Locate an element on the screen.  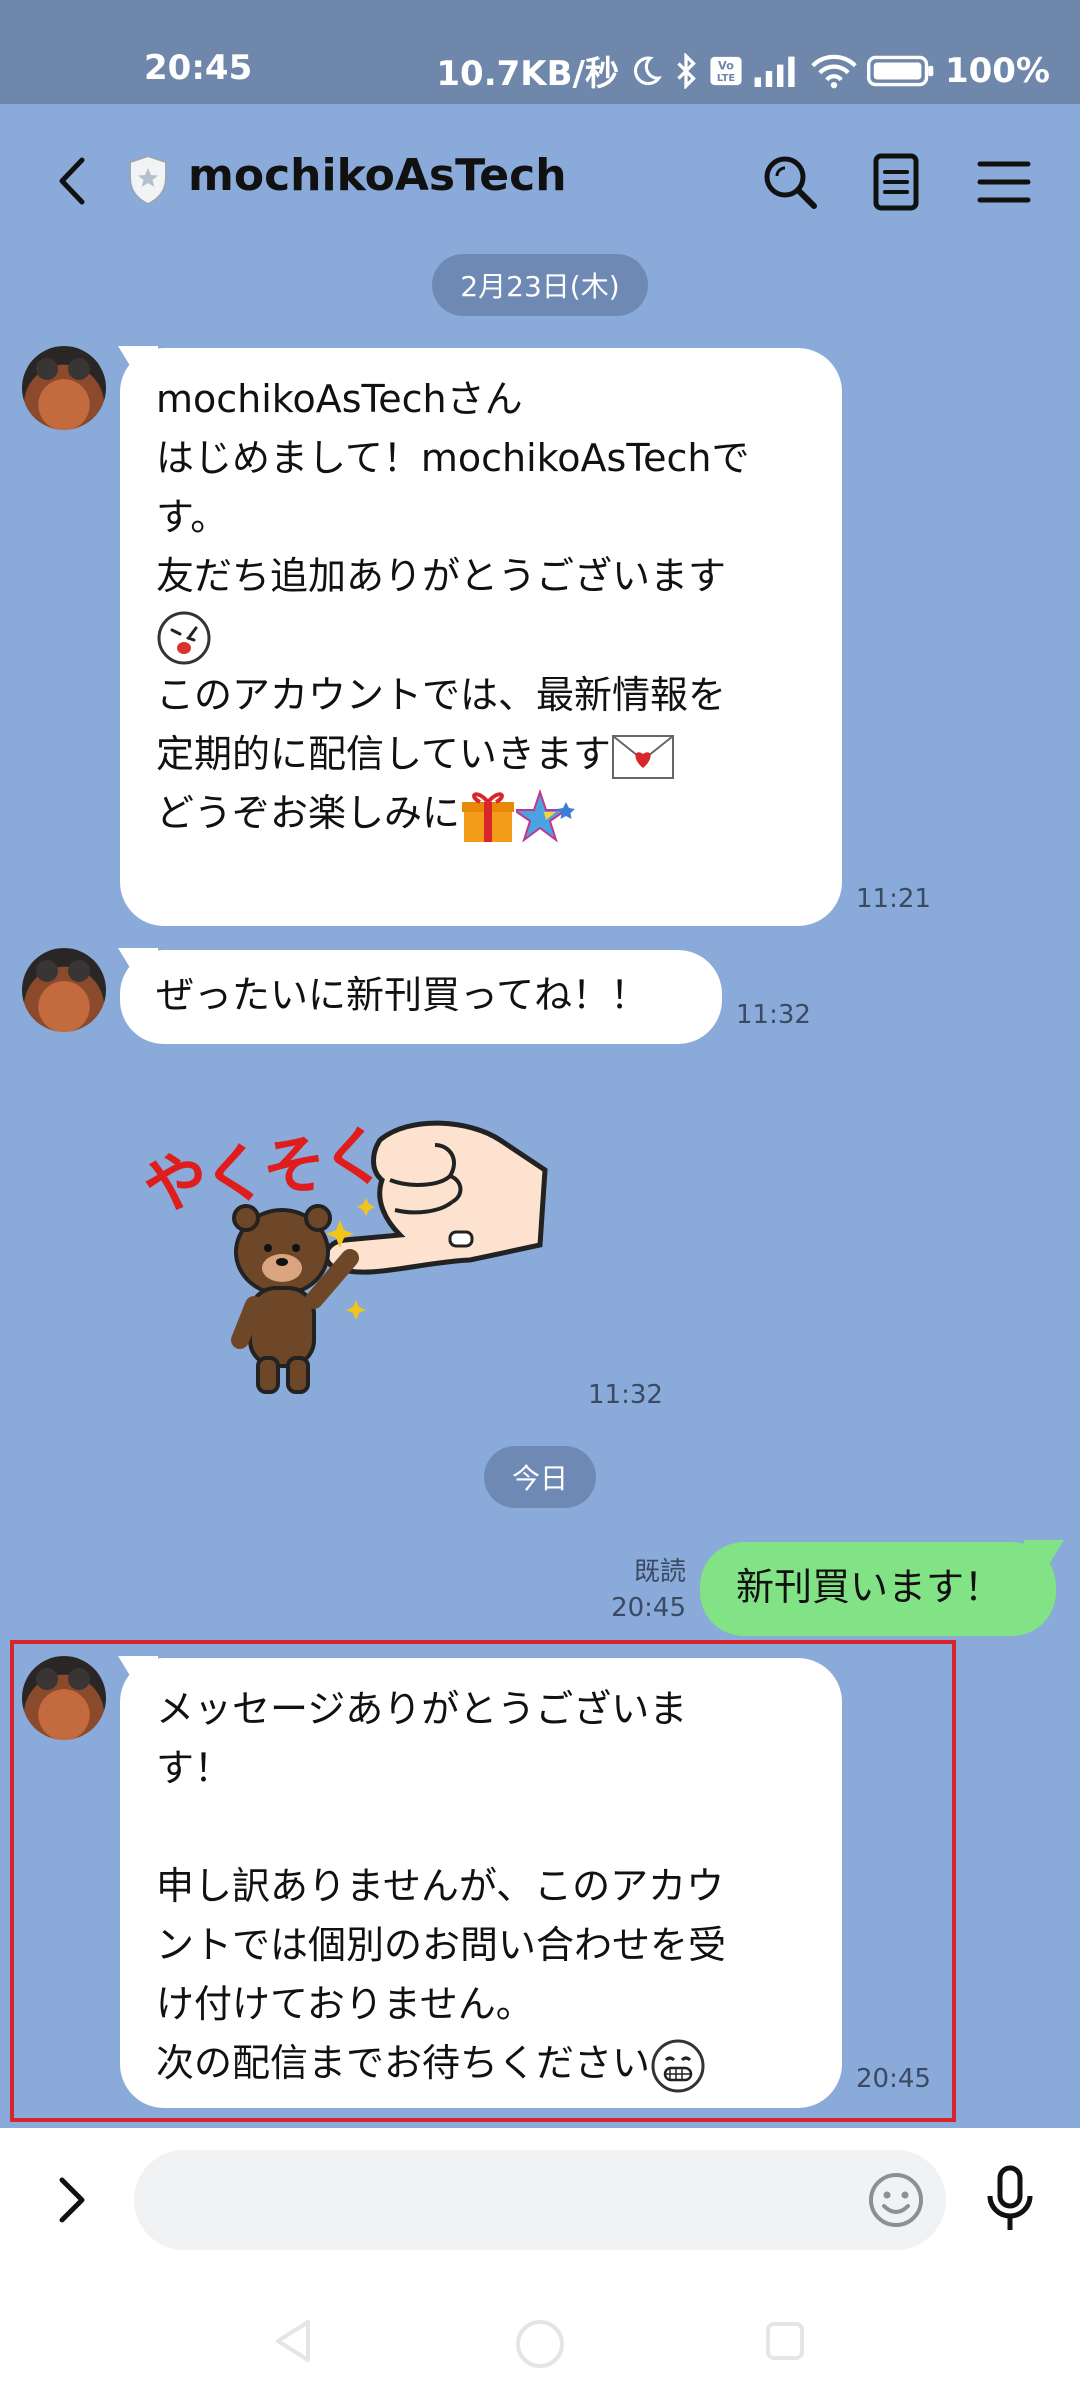
gift-emoji-icon is located at coordinates (488, 816).